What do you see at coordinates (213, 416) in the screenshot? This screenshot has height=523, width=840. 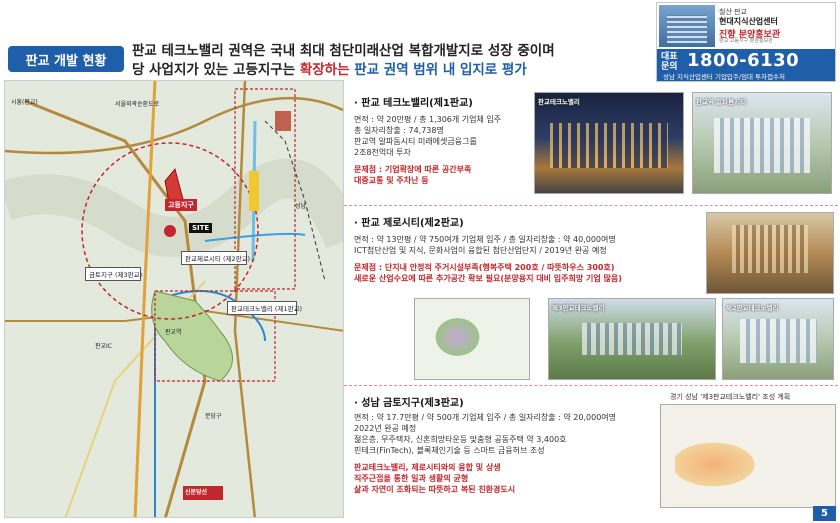 I see `map-label-bundang: 분당구` at bounding box center [213, 416].